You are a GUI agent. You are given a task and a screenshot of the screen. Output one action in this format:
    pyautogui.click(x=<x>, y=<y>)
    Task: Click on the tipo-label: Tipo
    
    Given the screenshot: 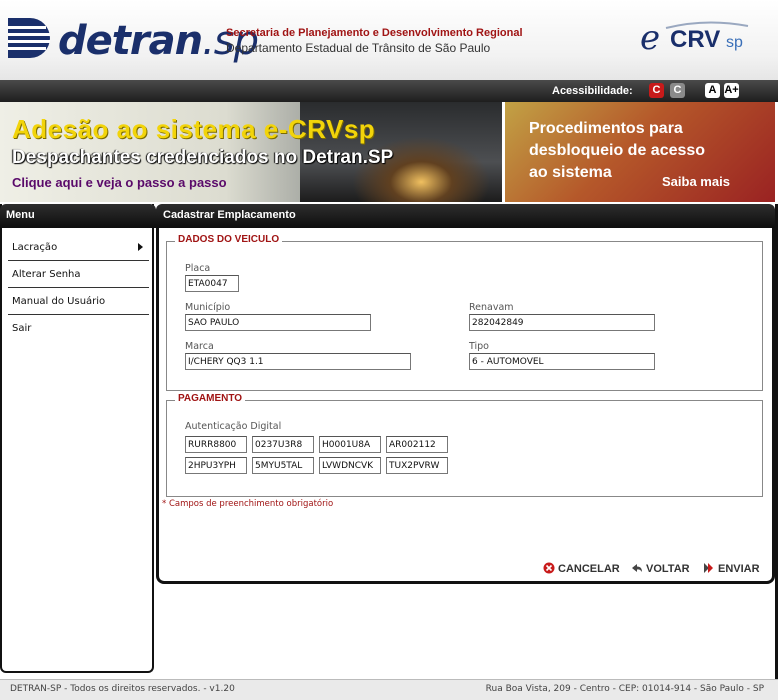 What is the action you would take?
    pyautogui.click(x=479, y=346)
    